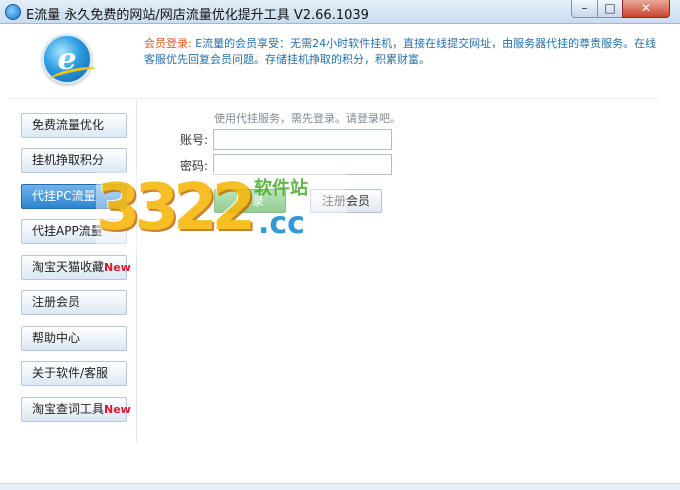 Image resolution: width=680 pixels, height=490 pixels. Describe the element at coordinates (64, 196) in the screenshot. I see `sidebar-item-label: 代挂PC流量` at that location.